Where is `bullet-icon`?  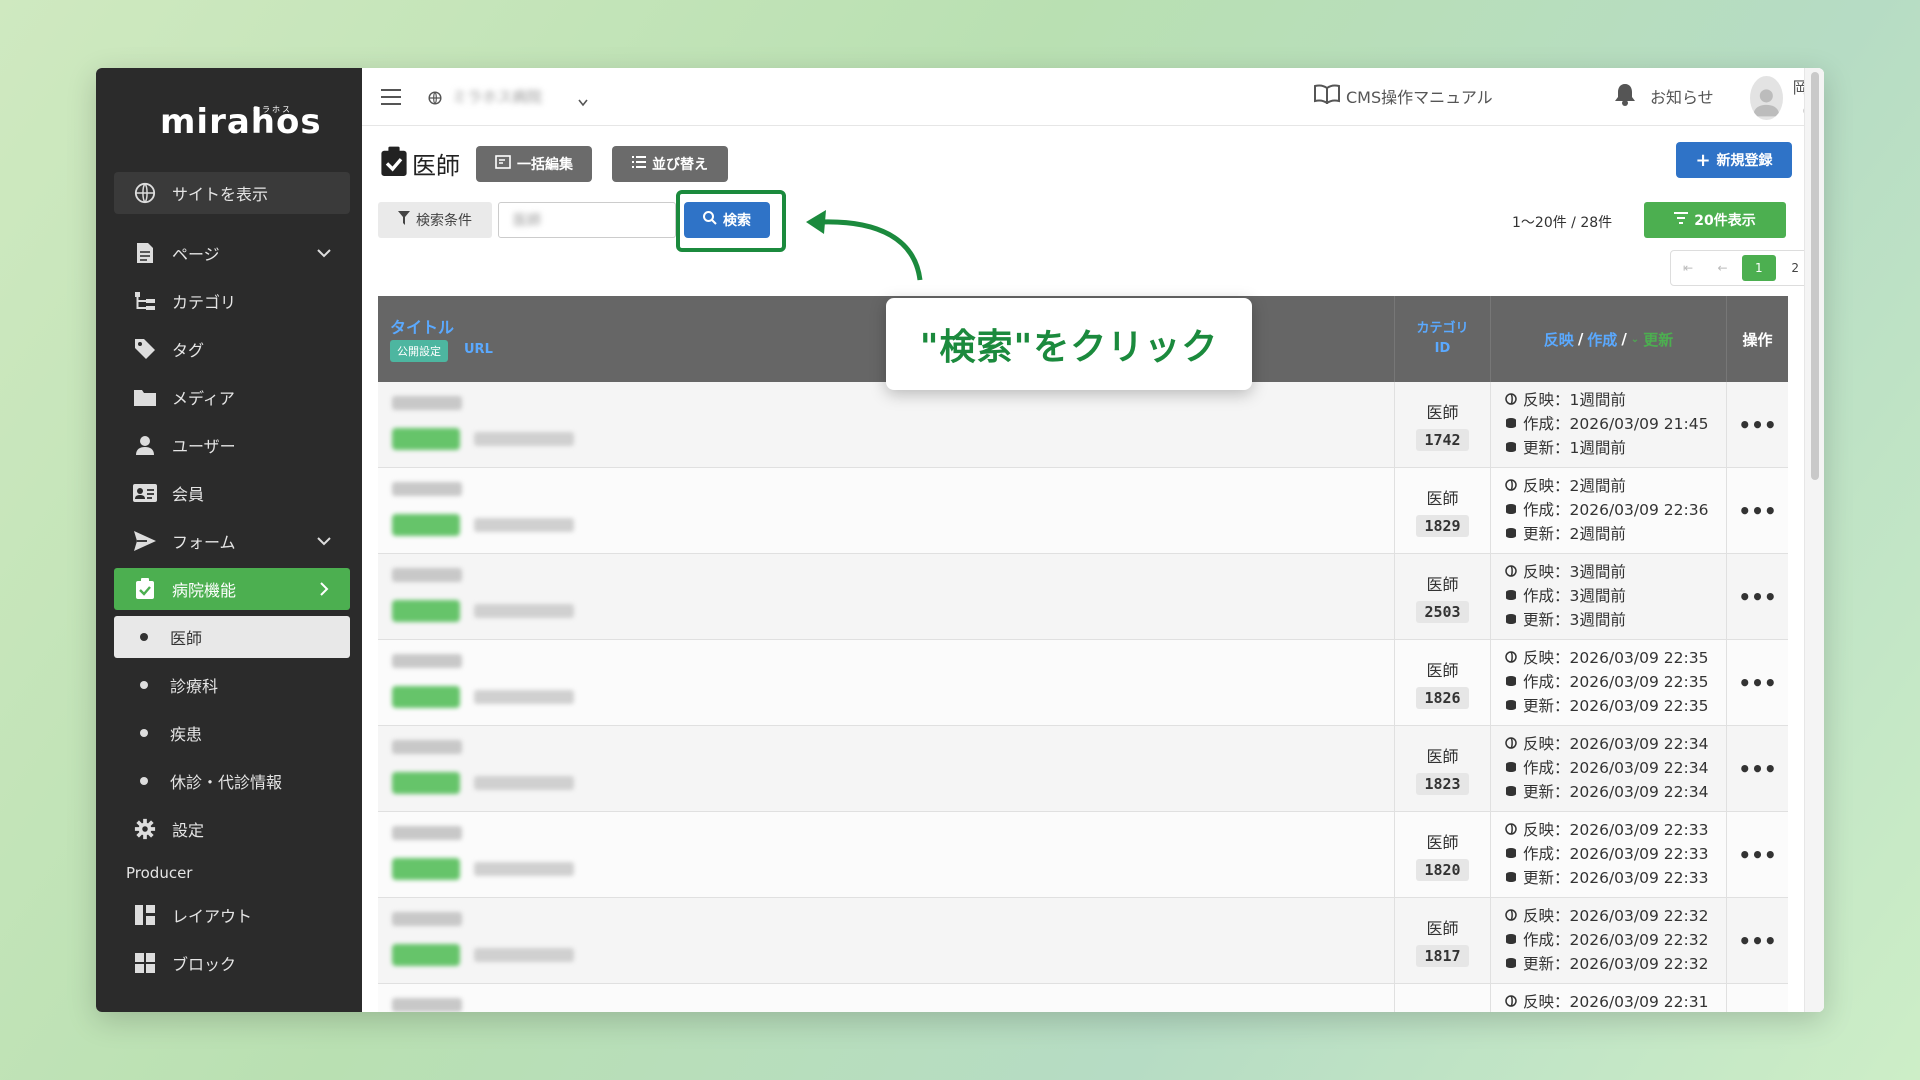
bullet-icon is located at coordinates (144, 685).